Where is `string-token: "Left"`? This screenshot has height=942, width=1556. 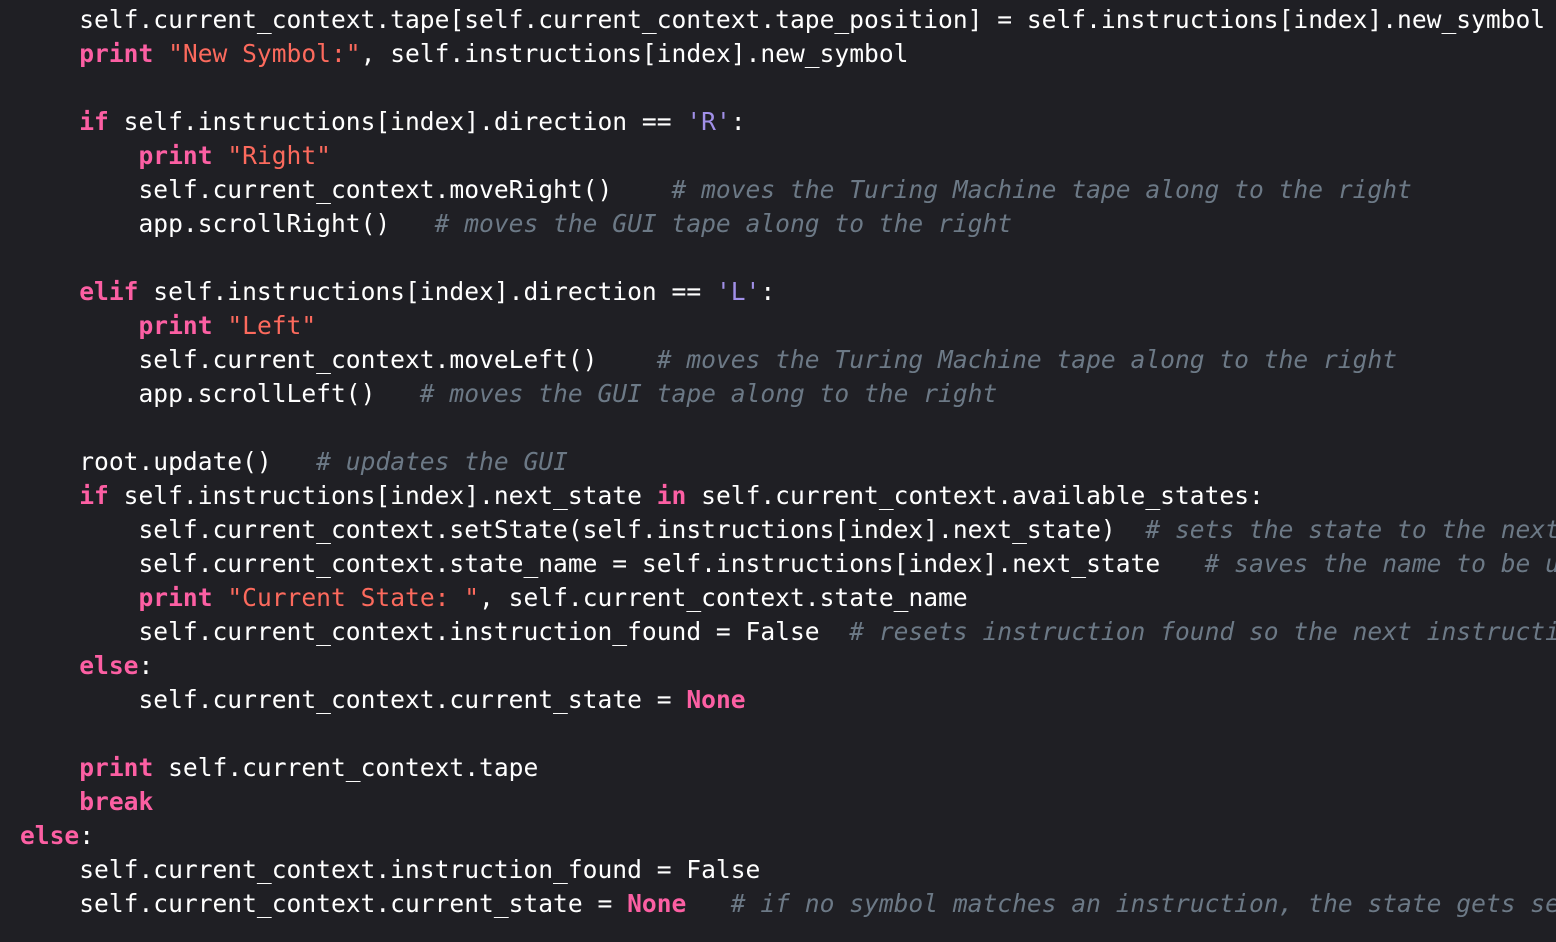 string-token: "Left" is located at coordinates (272, 325).